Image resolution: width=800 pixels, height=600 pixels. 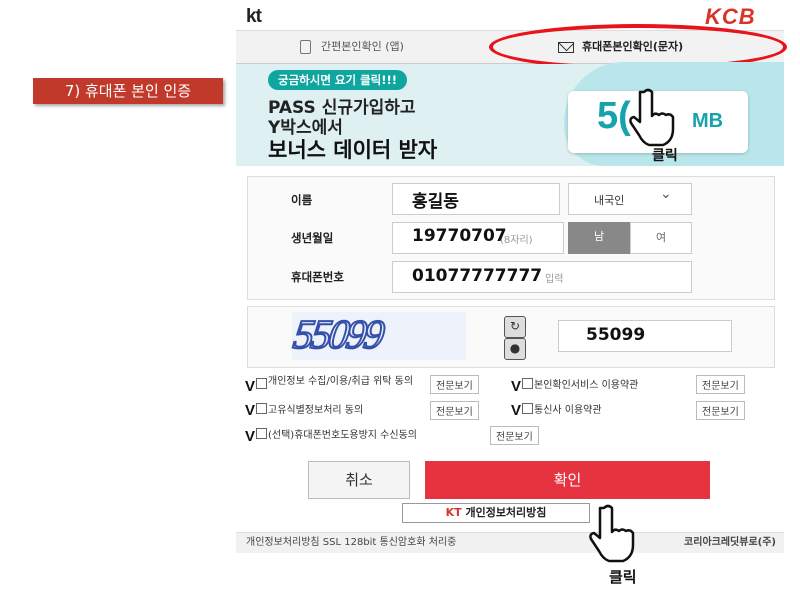 I want to click on phone-label: 휴대폰번호, so click(x=317, y=277).